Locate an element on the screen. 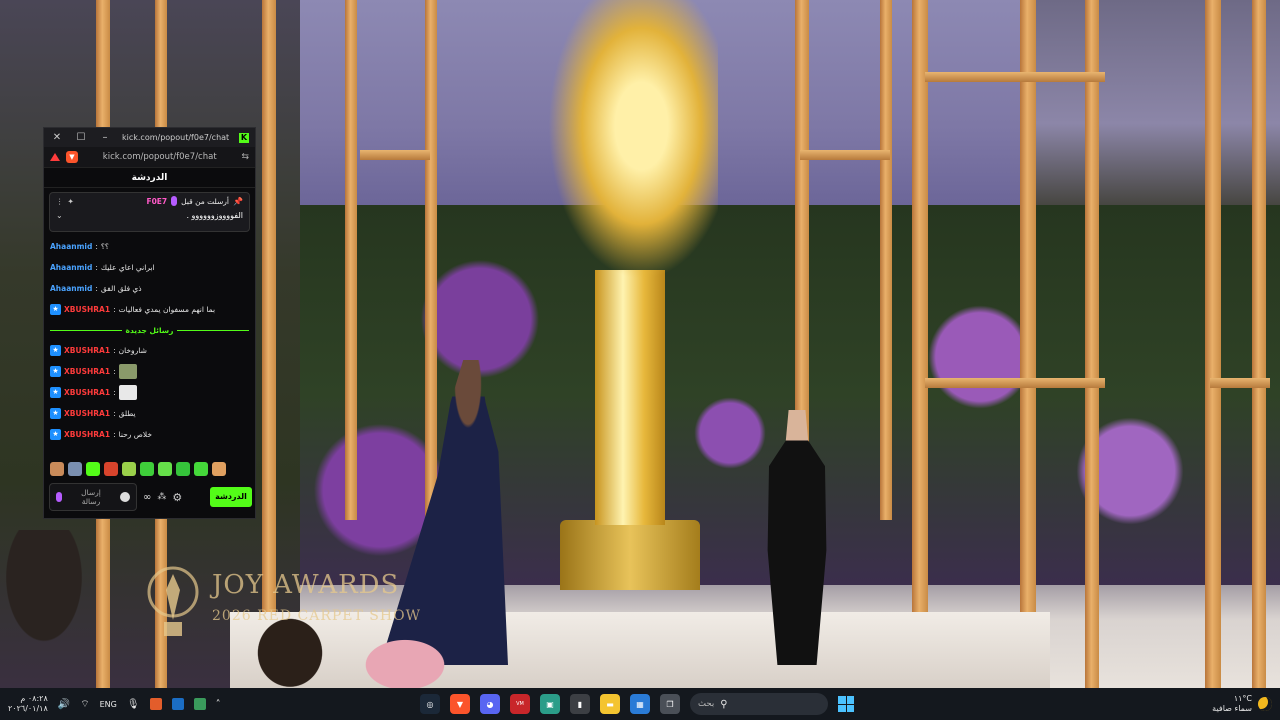 The image size is (1280, 720). store-icon: ▦ is located at coordinates (640, 704).